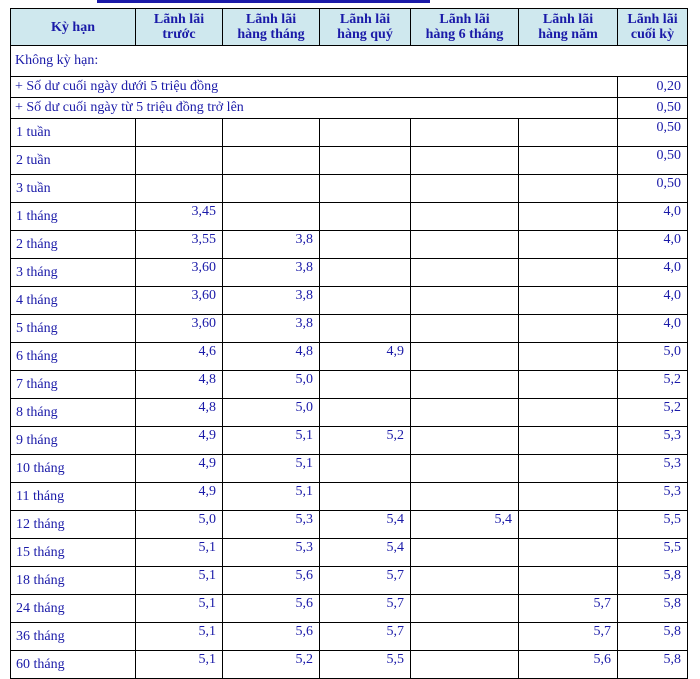  What do you see at coordinates (349, 664) in the screenshot?
I see `table-row: 60 tháng 5,1 5,2 5,5 5,6 5,8` at bounding box center [349, 664].